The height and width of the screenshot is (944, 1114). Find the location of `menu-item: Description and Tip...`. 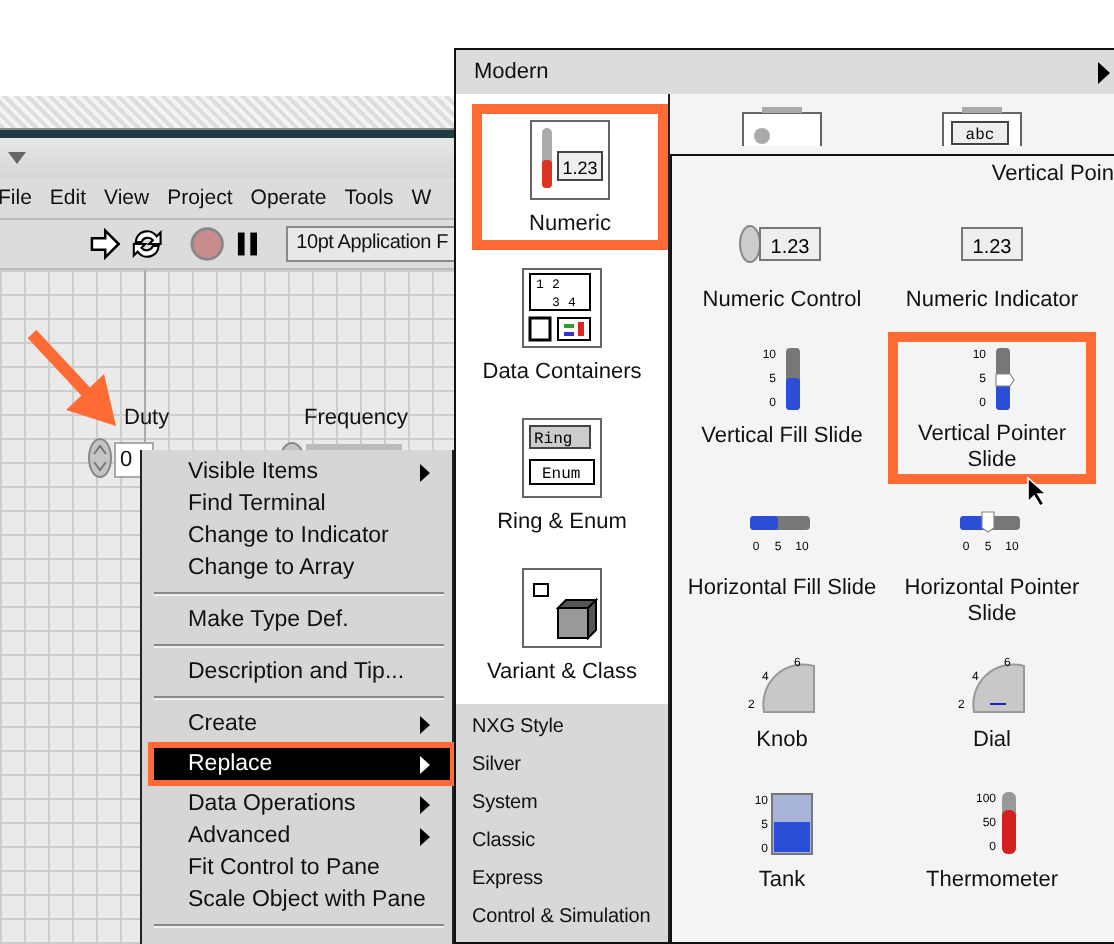

menu-item: Description and Tip... is located at coordinates (302, 672).